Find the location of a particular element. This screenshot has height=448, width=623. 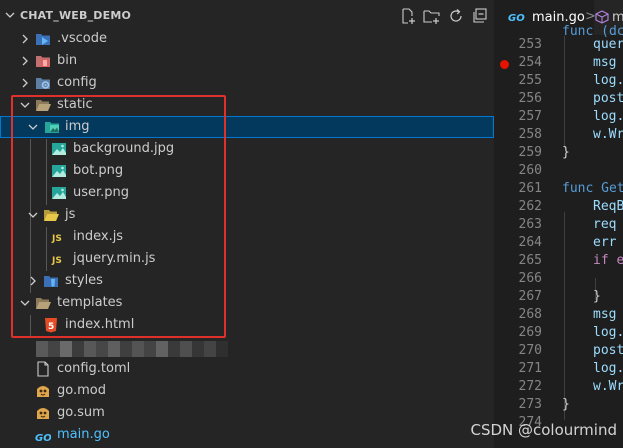

vscode-folder-icon is located at coordinates (43, 39).